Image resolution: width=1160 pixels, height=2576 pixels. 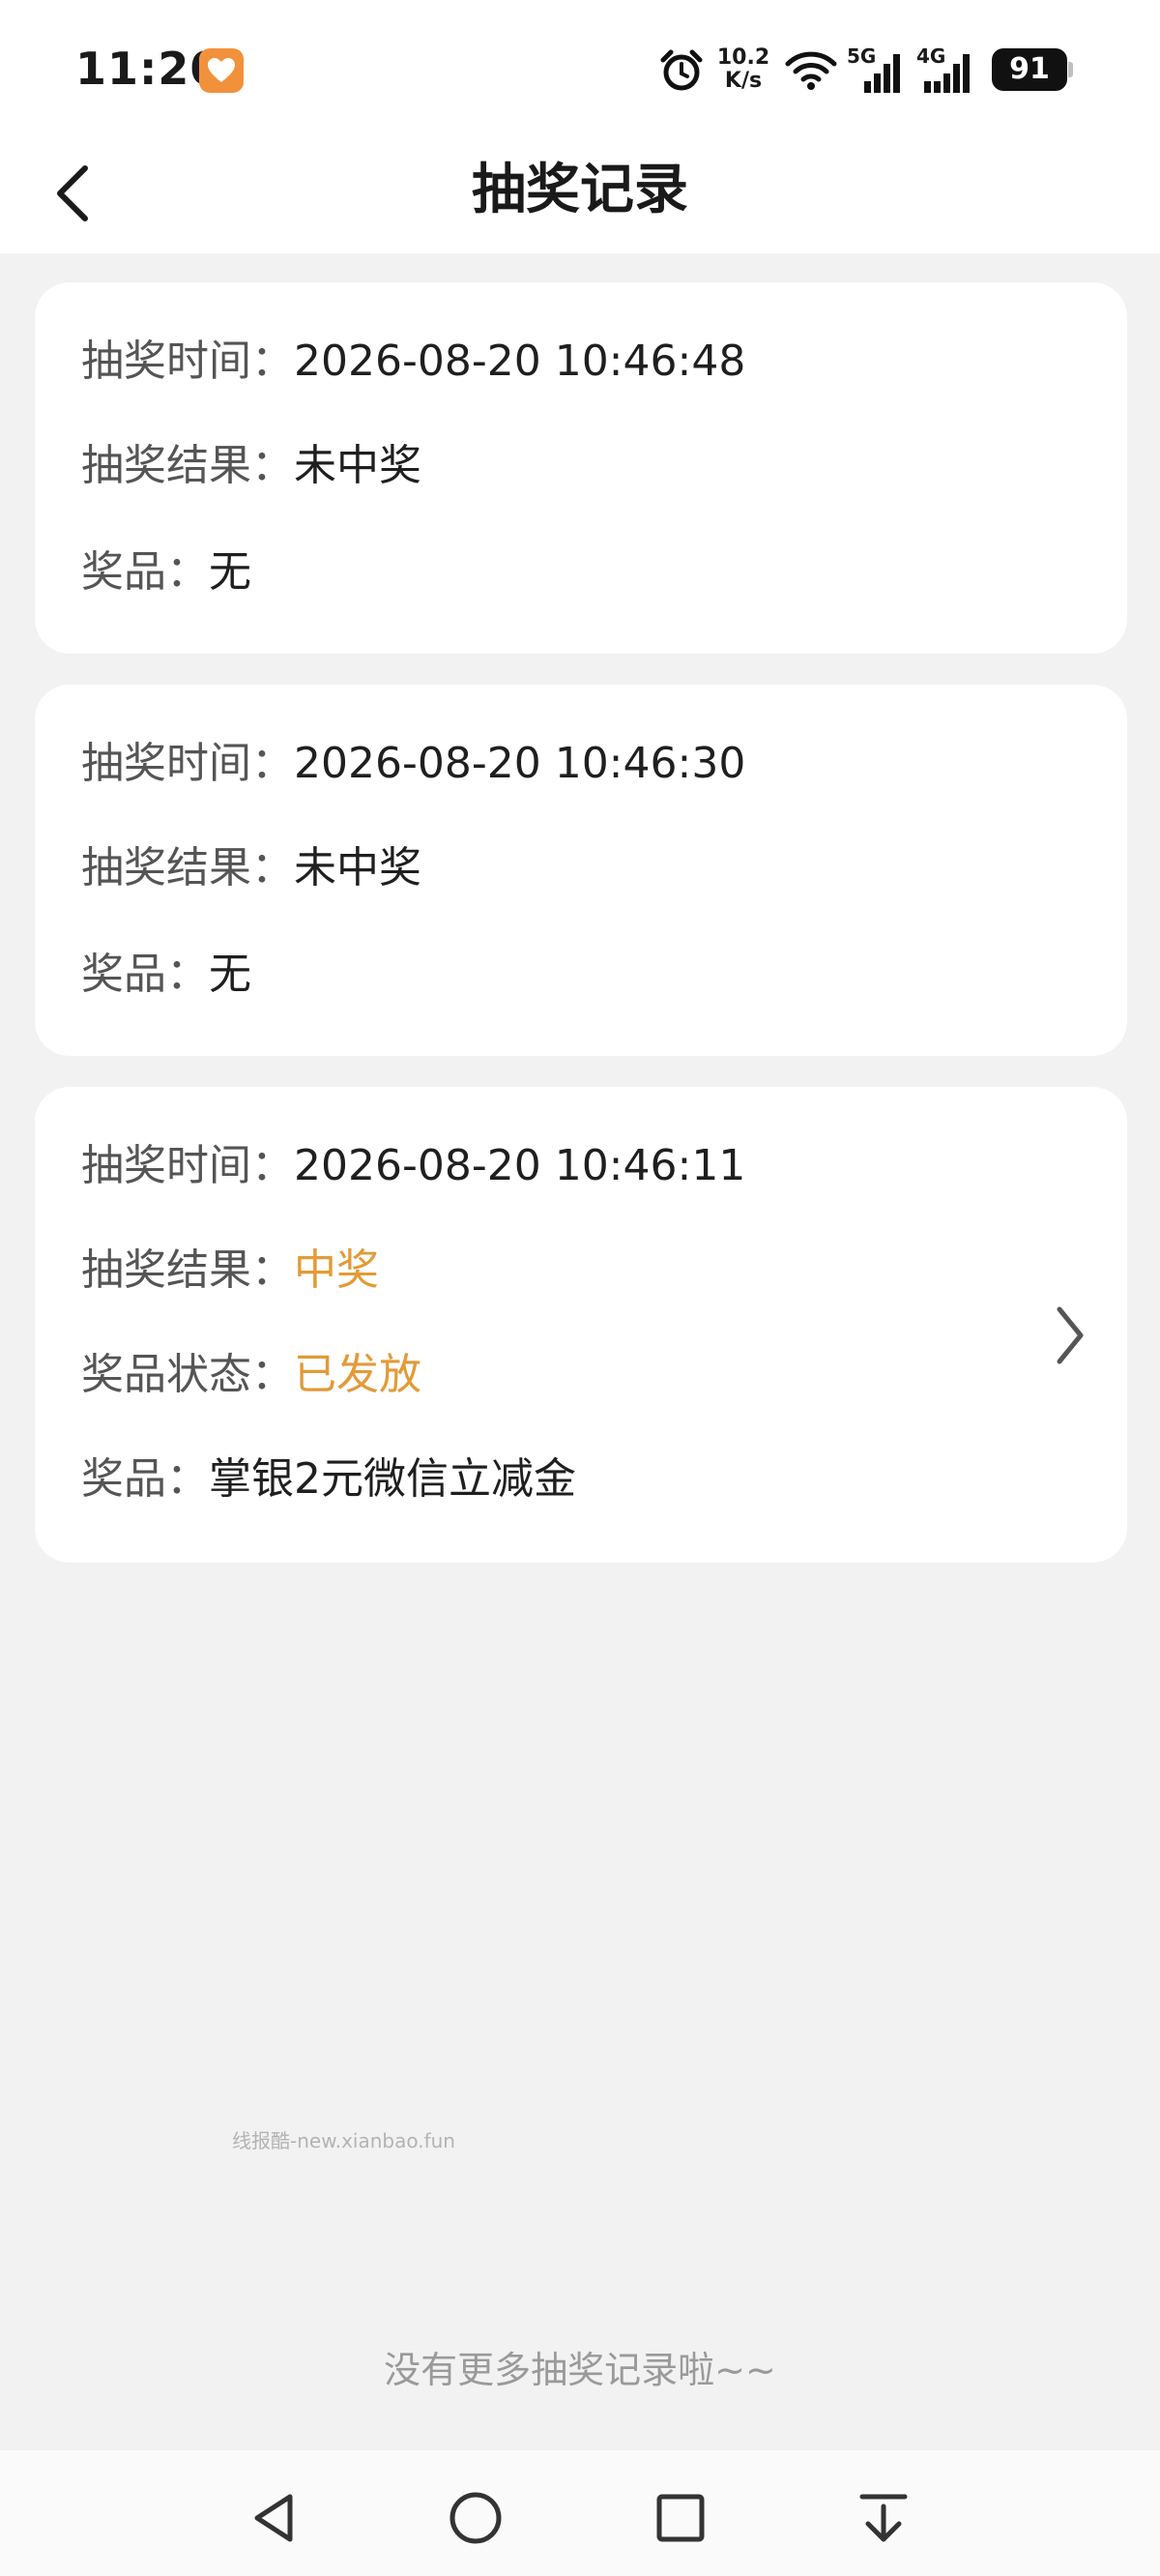 What do you see at coordinates (520, 1165) in the screenshot?
I see `draw-time-value: 2026-08-20 10:46:11` at bounding box center [520, 1165].